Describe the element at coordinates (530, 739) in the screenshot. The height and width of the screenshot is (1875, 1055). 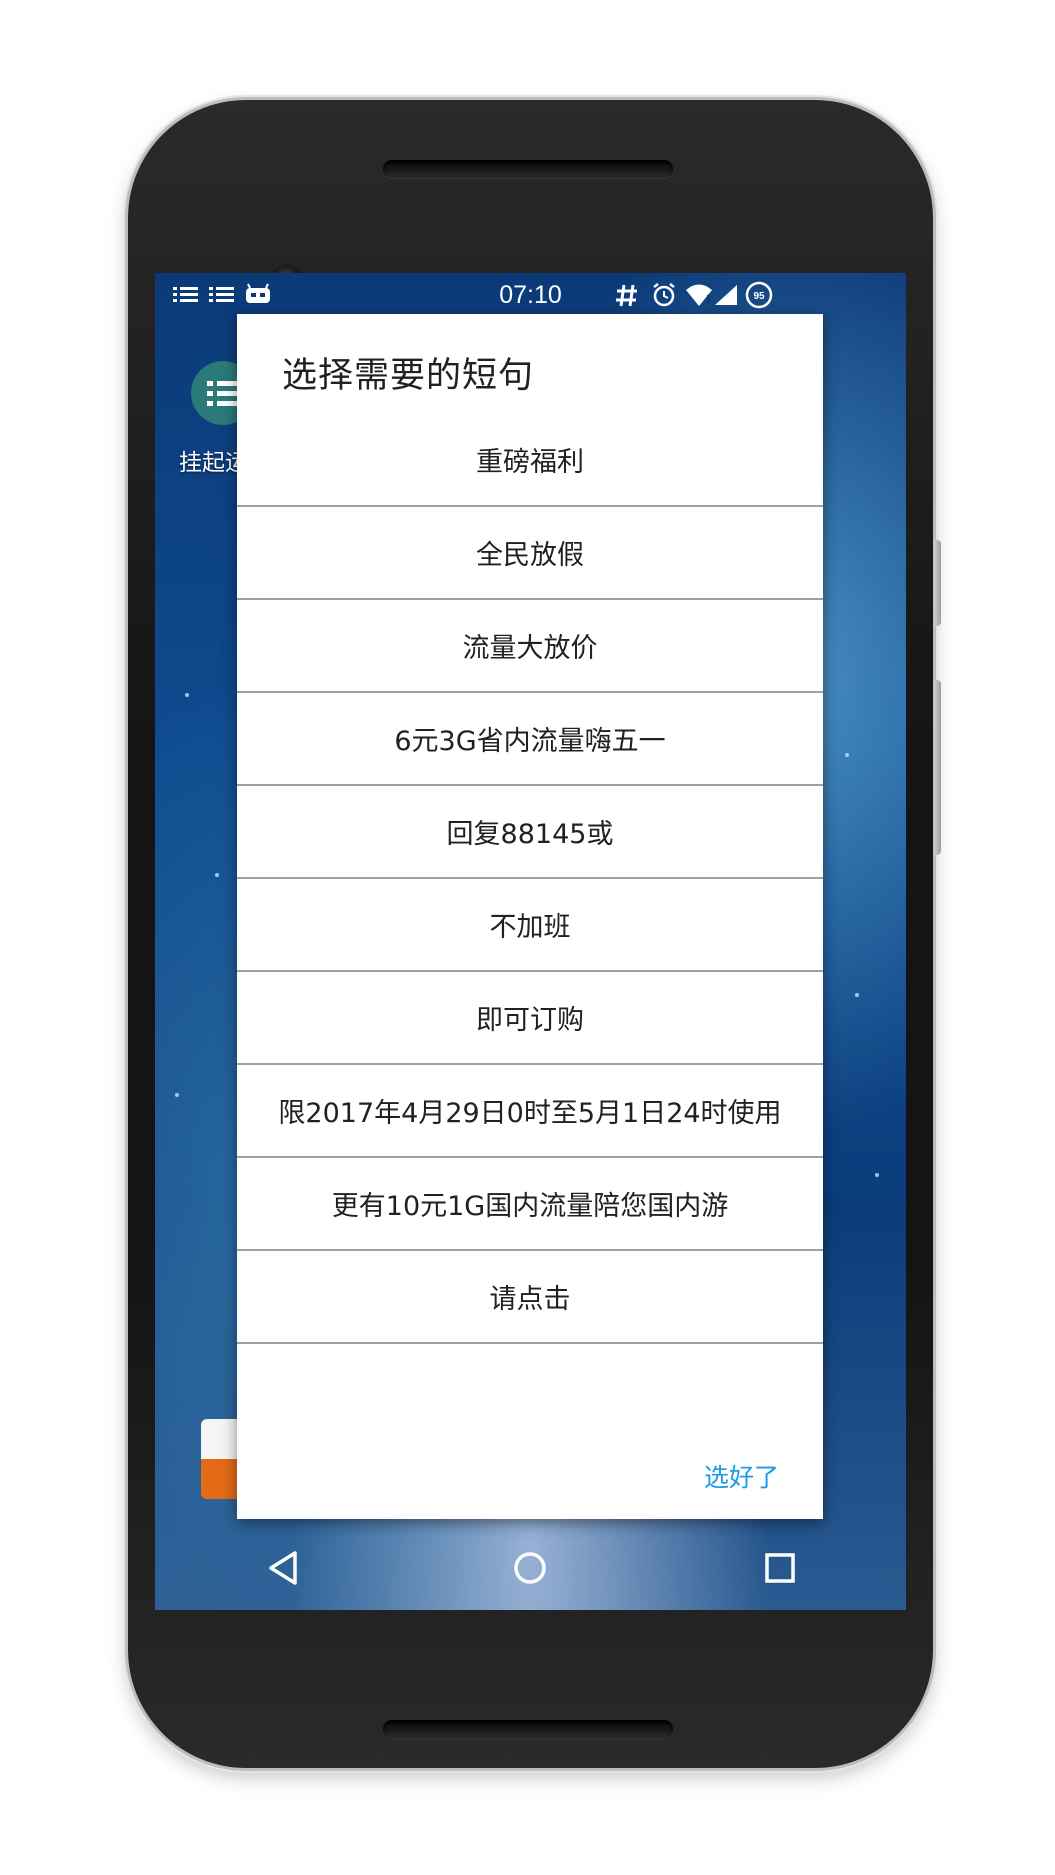
I see `option-item: 6元3G省内流量嗨五一` at that location.